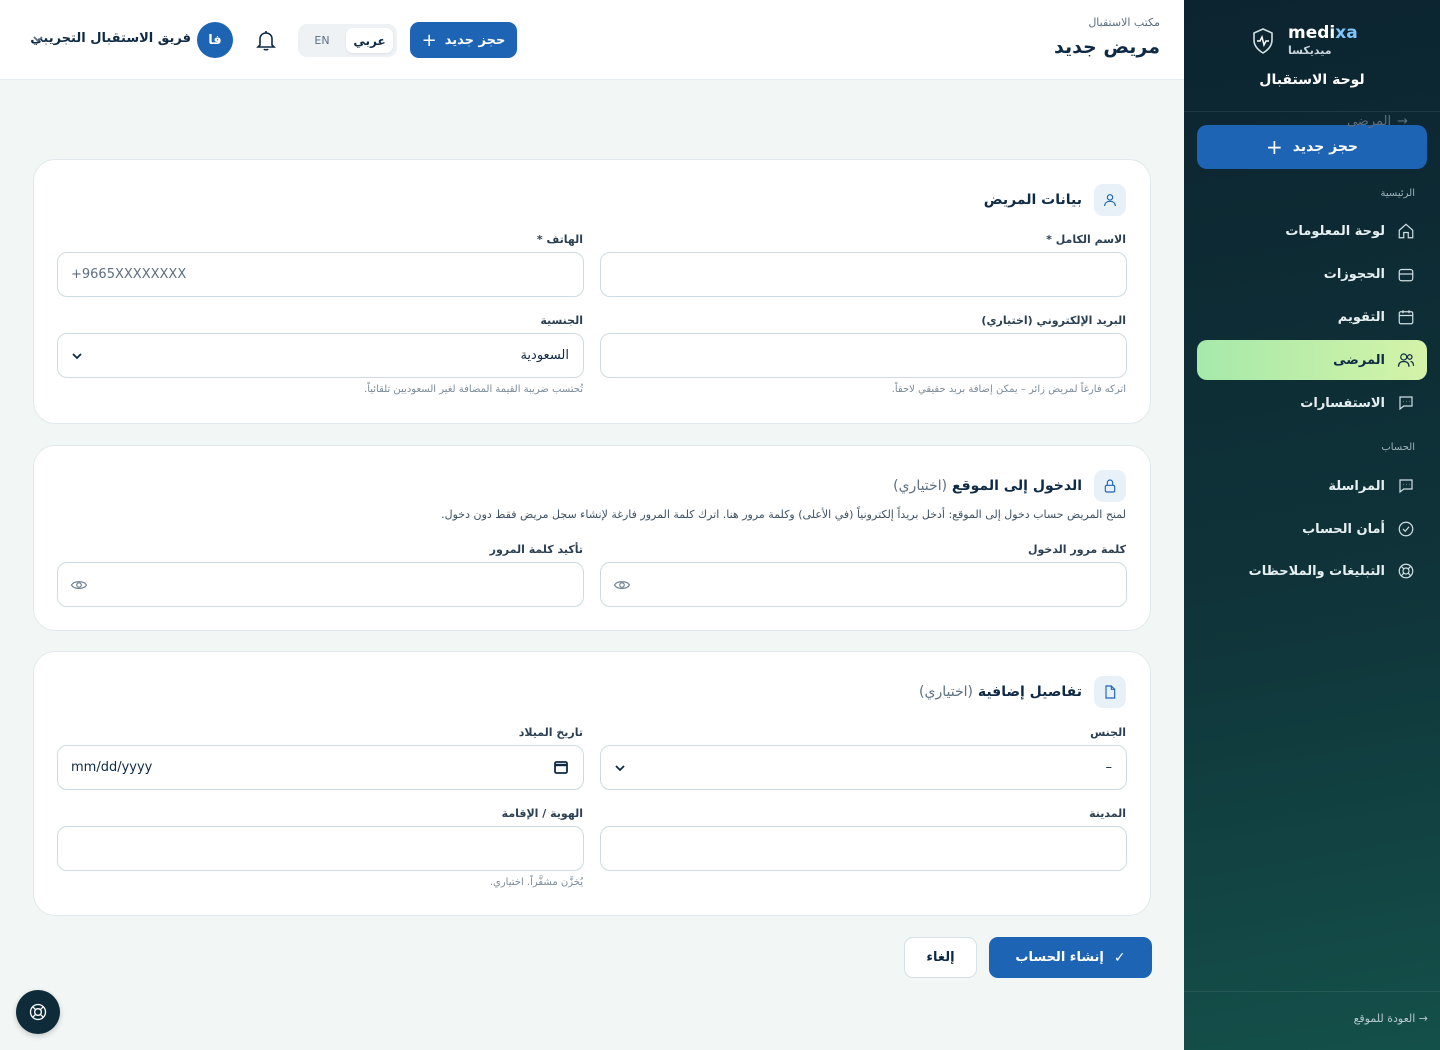 The width and height of the screenshot is (1440, 1050). I want to click on sidebar-new-booking-label: حجز جديد, so click(1325, 147).